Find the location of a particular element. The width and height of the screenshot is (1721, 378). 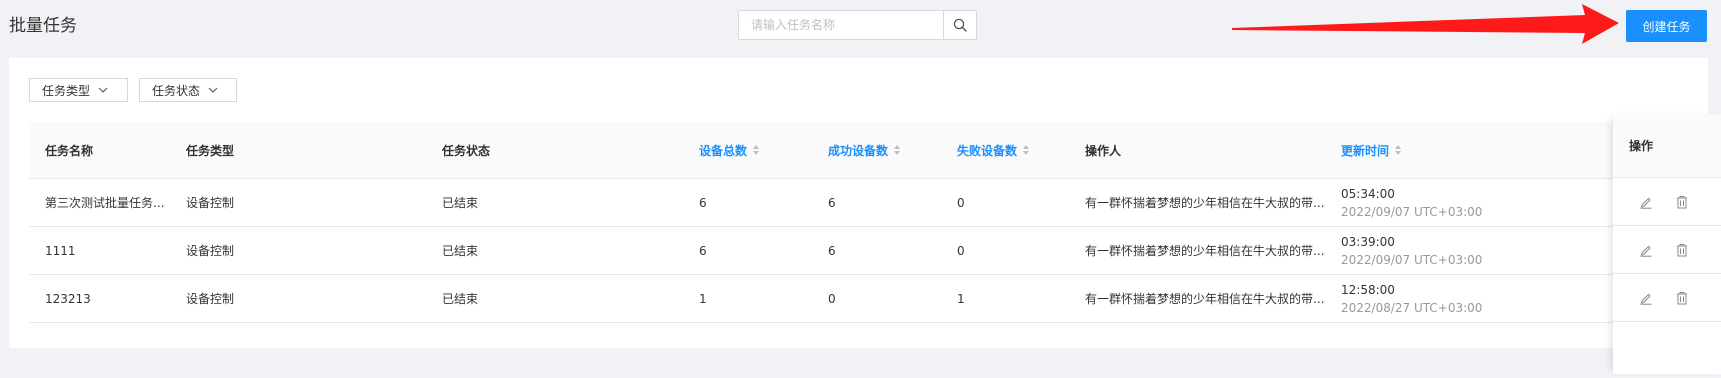

column-header-status: 任务状态 is located at coordinates (466, 150).